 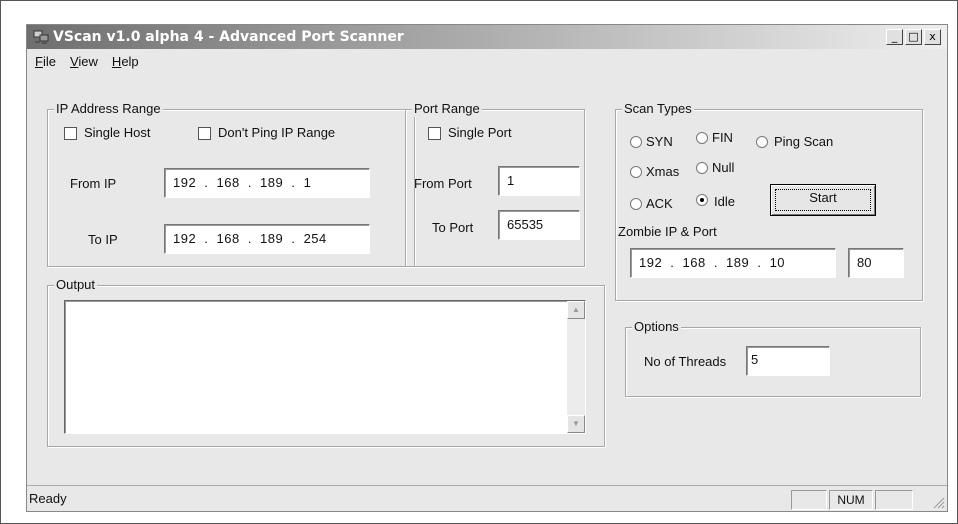 I want to click on port-range-legend: Port Range, so click(x=447, y=109).